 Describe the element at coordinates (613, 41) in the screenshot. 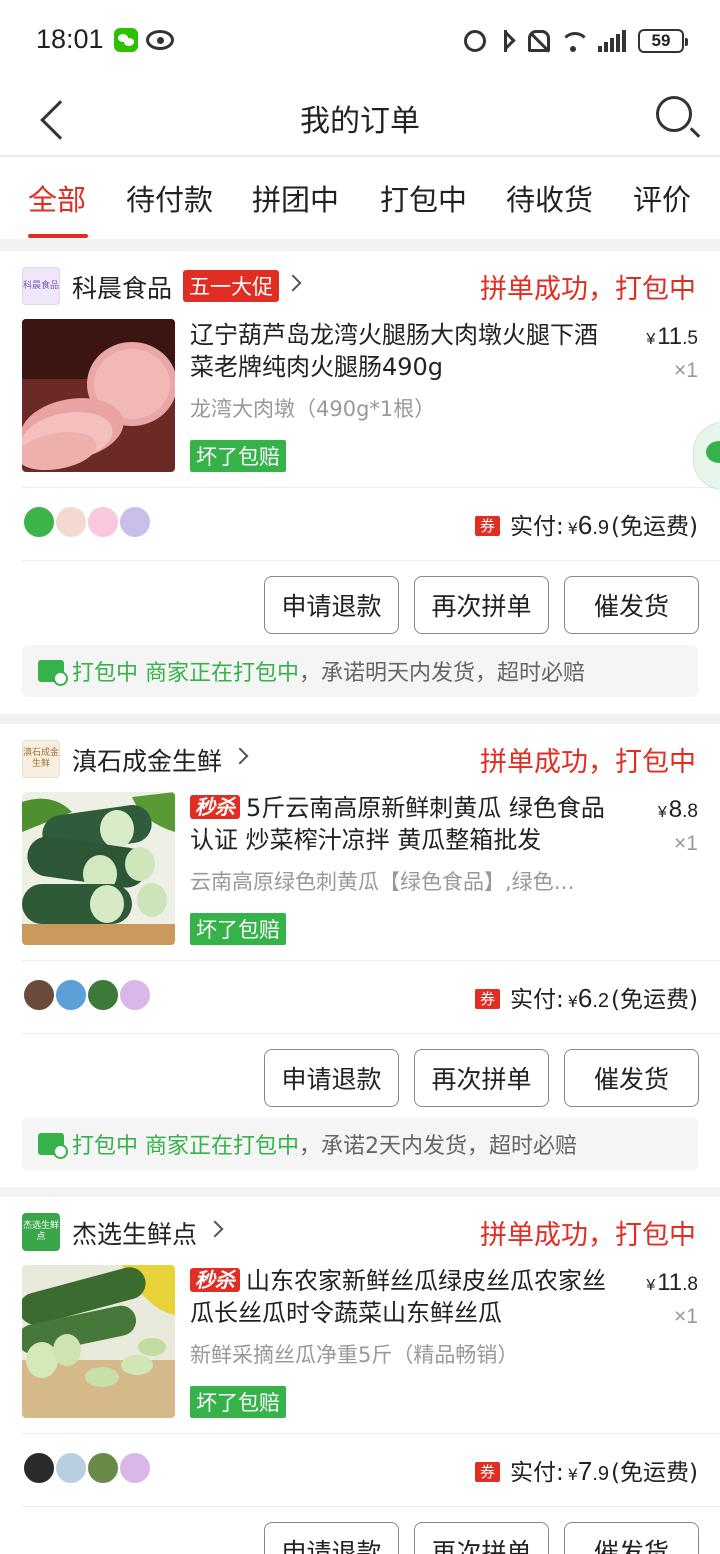

I see `signal-icon` at that location.